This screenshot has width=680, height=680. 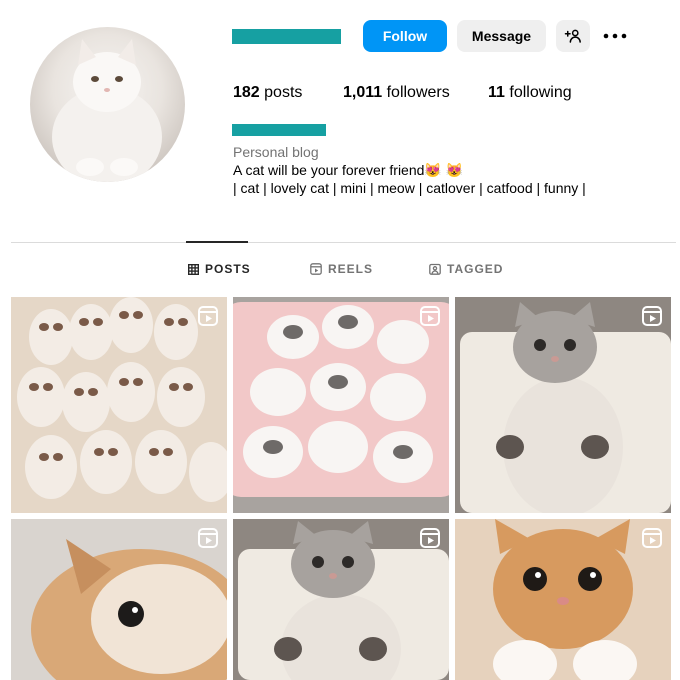 What do you see at coordinates (246, 92) in the screenshot?
I see `posts-count: 182` at bounding box center [246, 92].